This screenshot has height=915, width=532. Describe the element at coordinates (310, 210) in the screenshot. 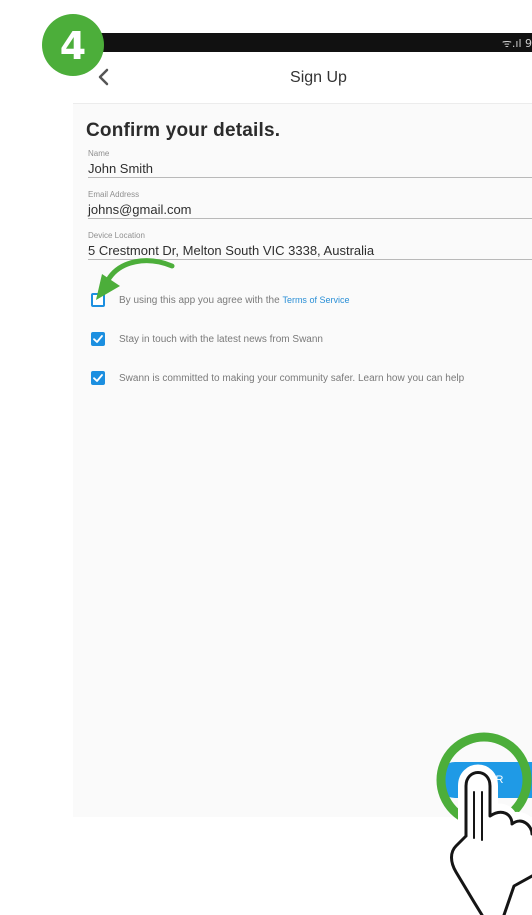

I see `email-value: johns@gmail.com` at that location.